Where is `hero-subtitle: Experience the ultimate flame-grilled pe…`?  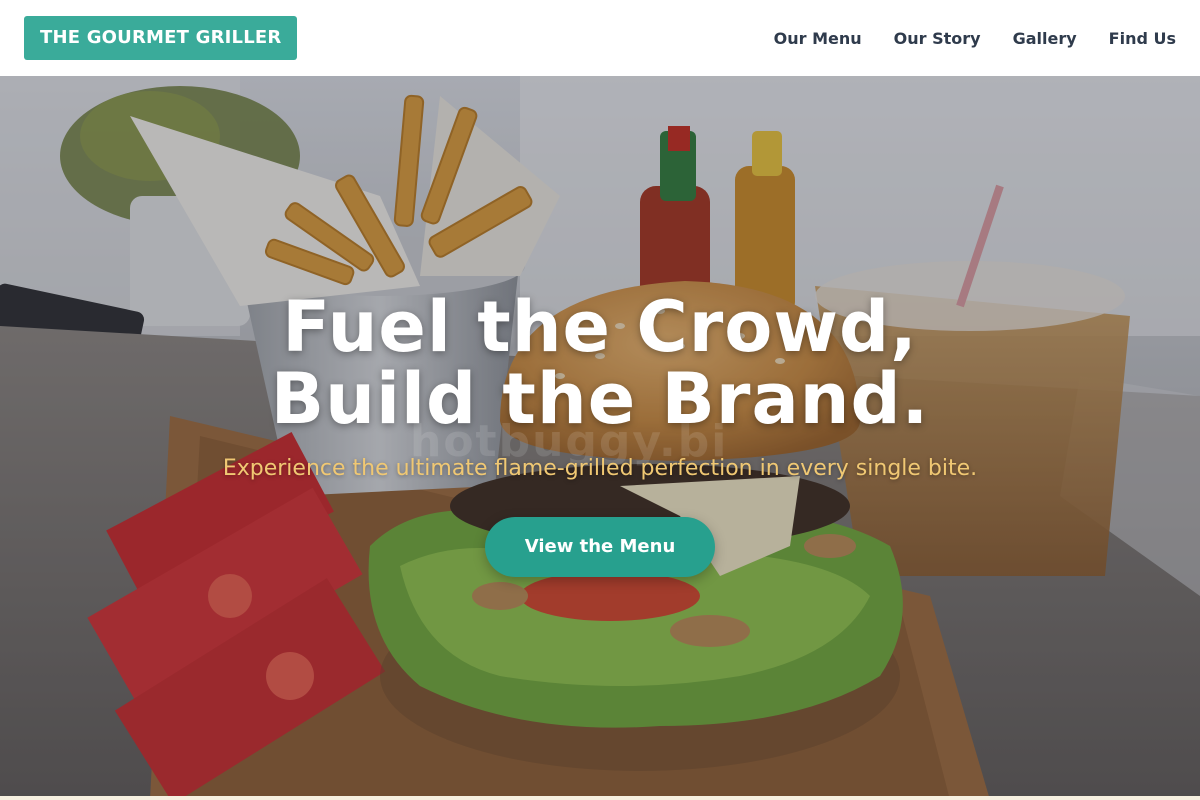 hero-subtitle: Experience the ultimate flame-grilled pe… is located at coordinates (600, 468).